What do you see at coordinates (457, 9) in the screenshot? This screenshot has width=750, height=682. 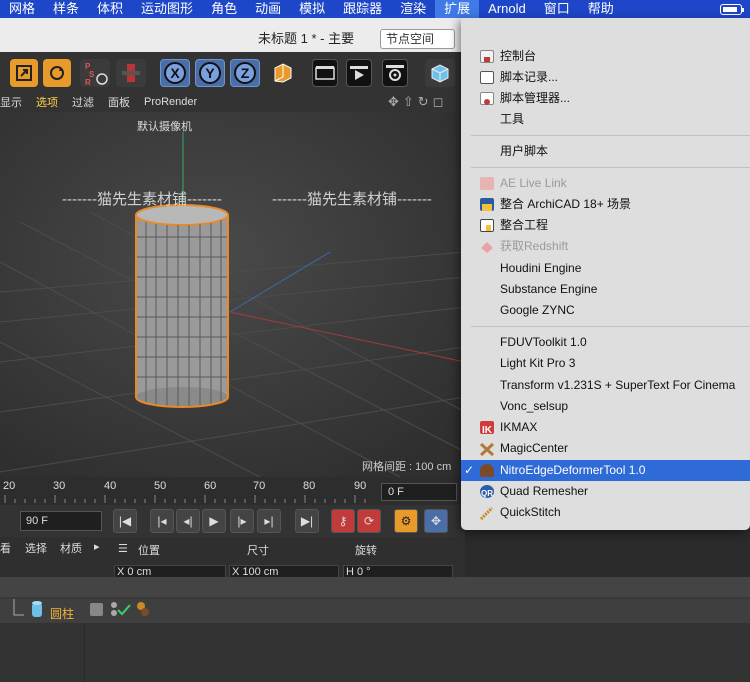 I see `menu-extensions: 扩展` at bounding box center [457, 9].